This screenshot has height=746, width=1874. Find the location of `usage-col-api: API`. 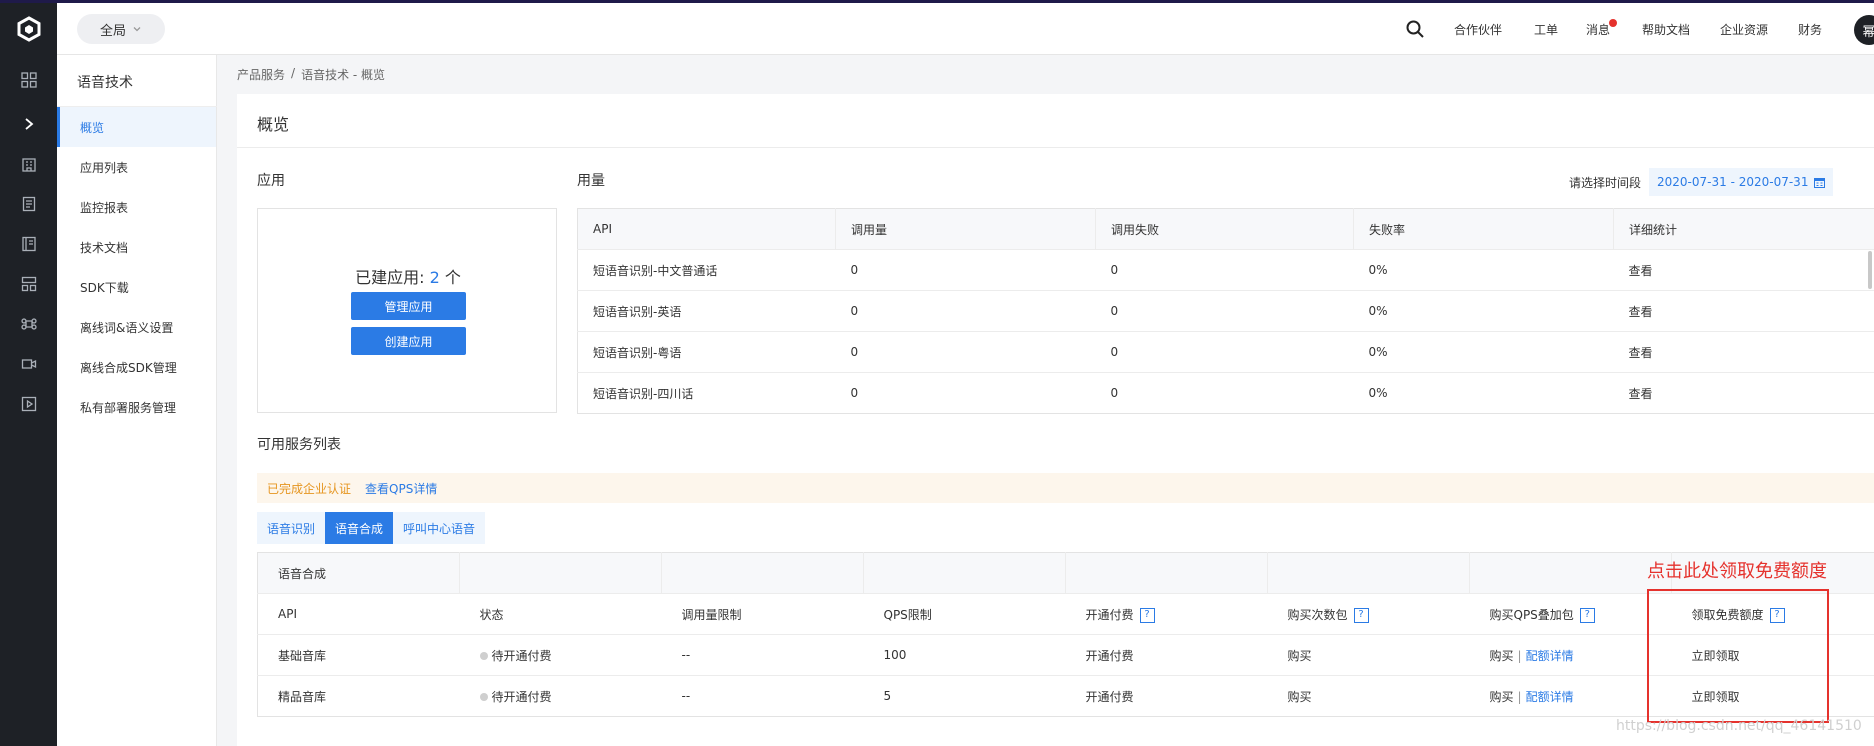

usage-col-api: API is located at coordinates (706, 229).